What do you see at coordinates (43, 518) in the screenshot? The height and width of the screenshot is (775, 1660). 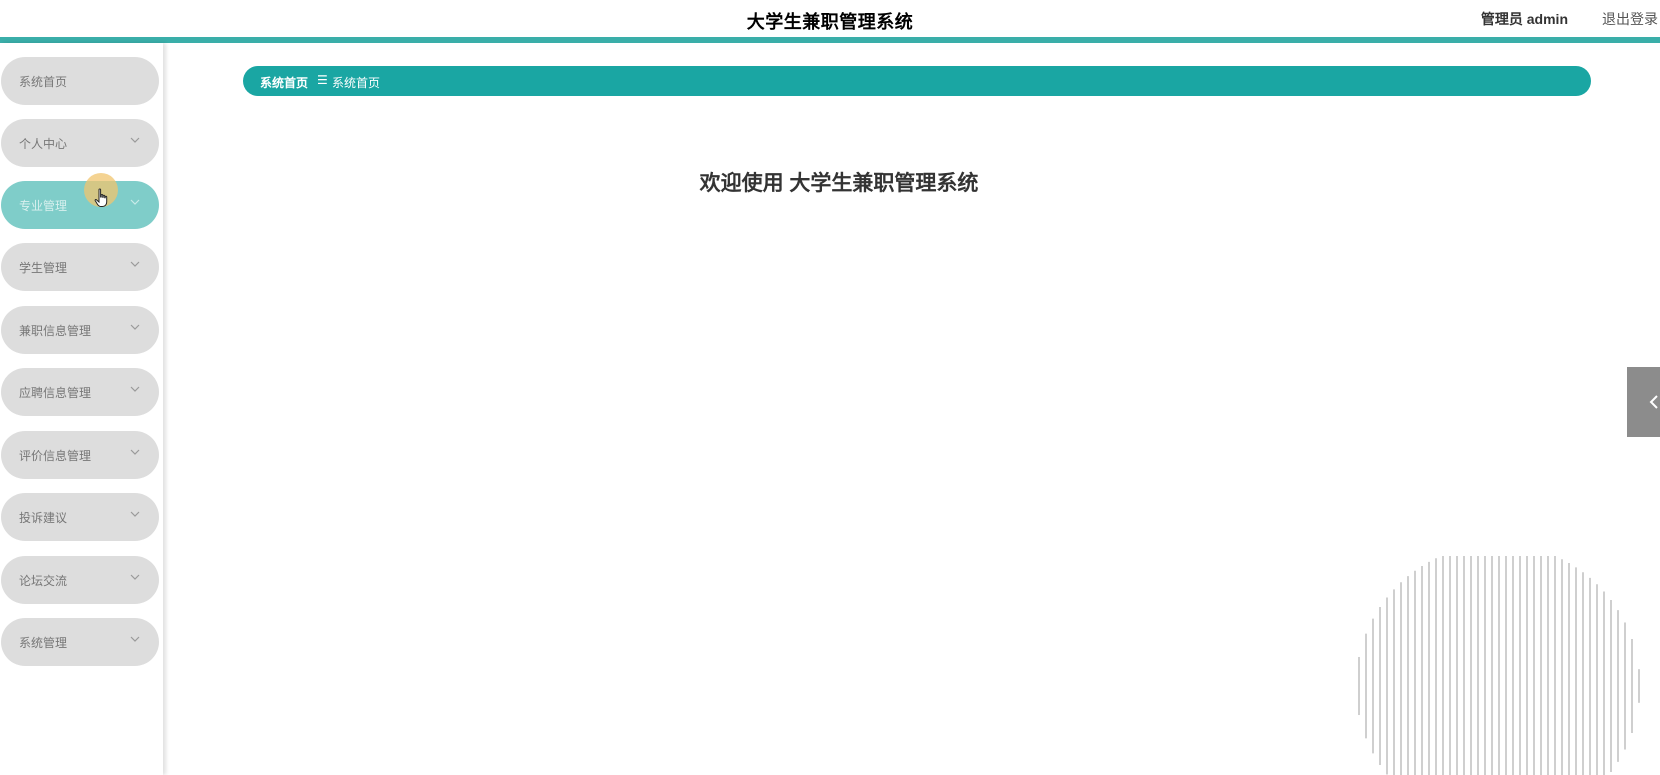 I see `sidebar-item-label: 投诉建议` at bounding box center [43, 518].